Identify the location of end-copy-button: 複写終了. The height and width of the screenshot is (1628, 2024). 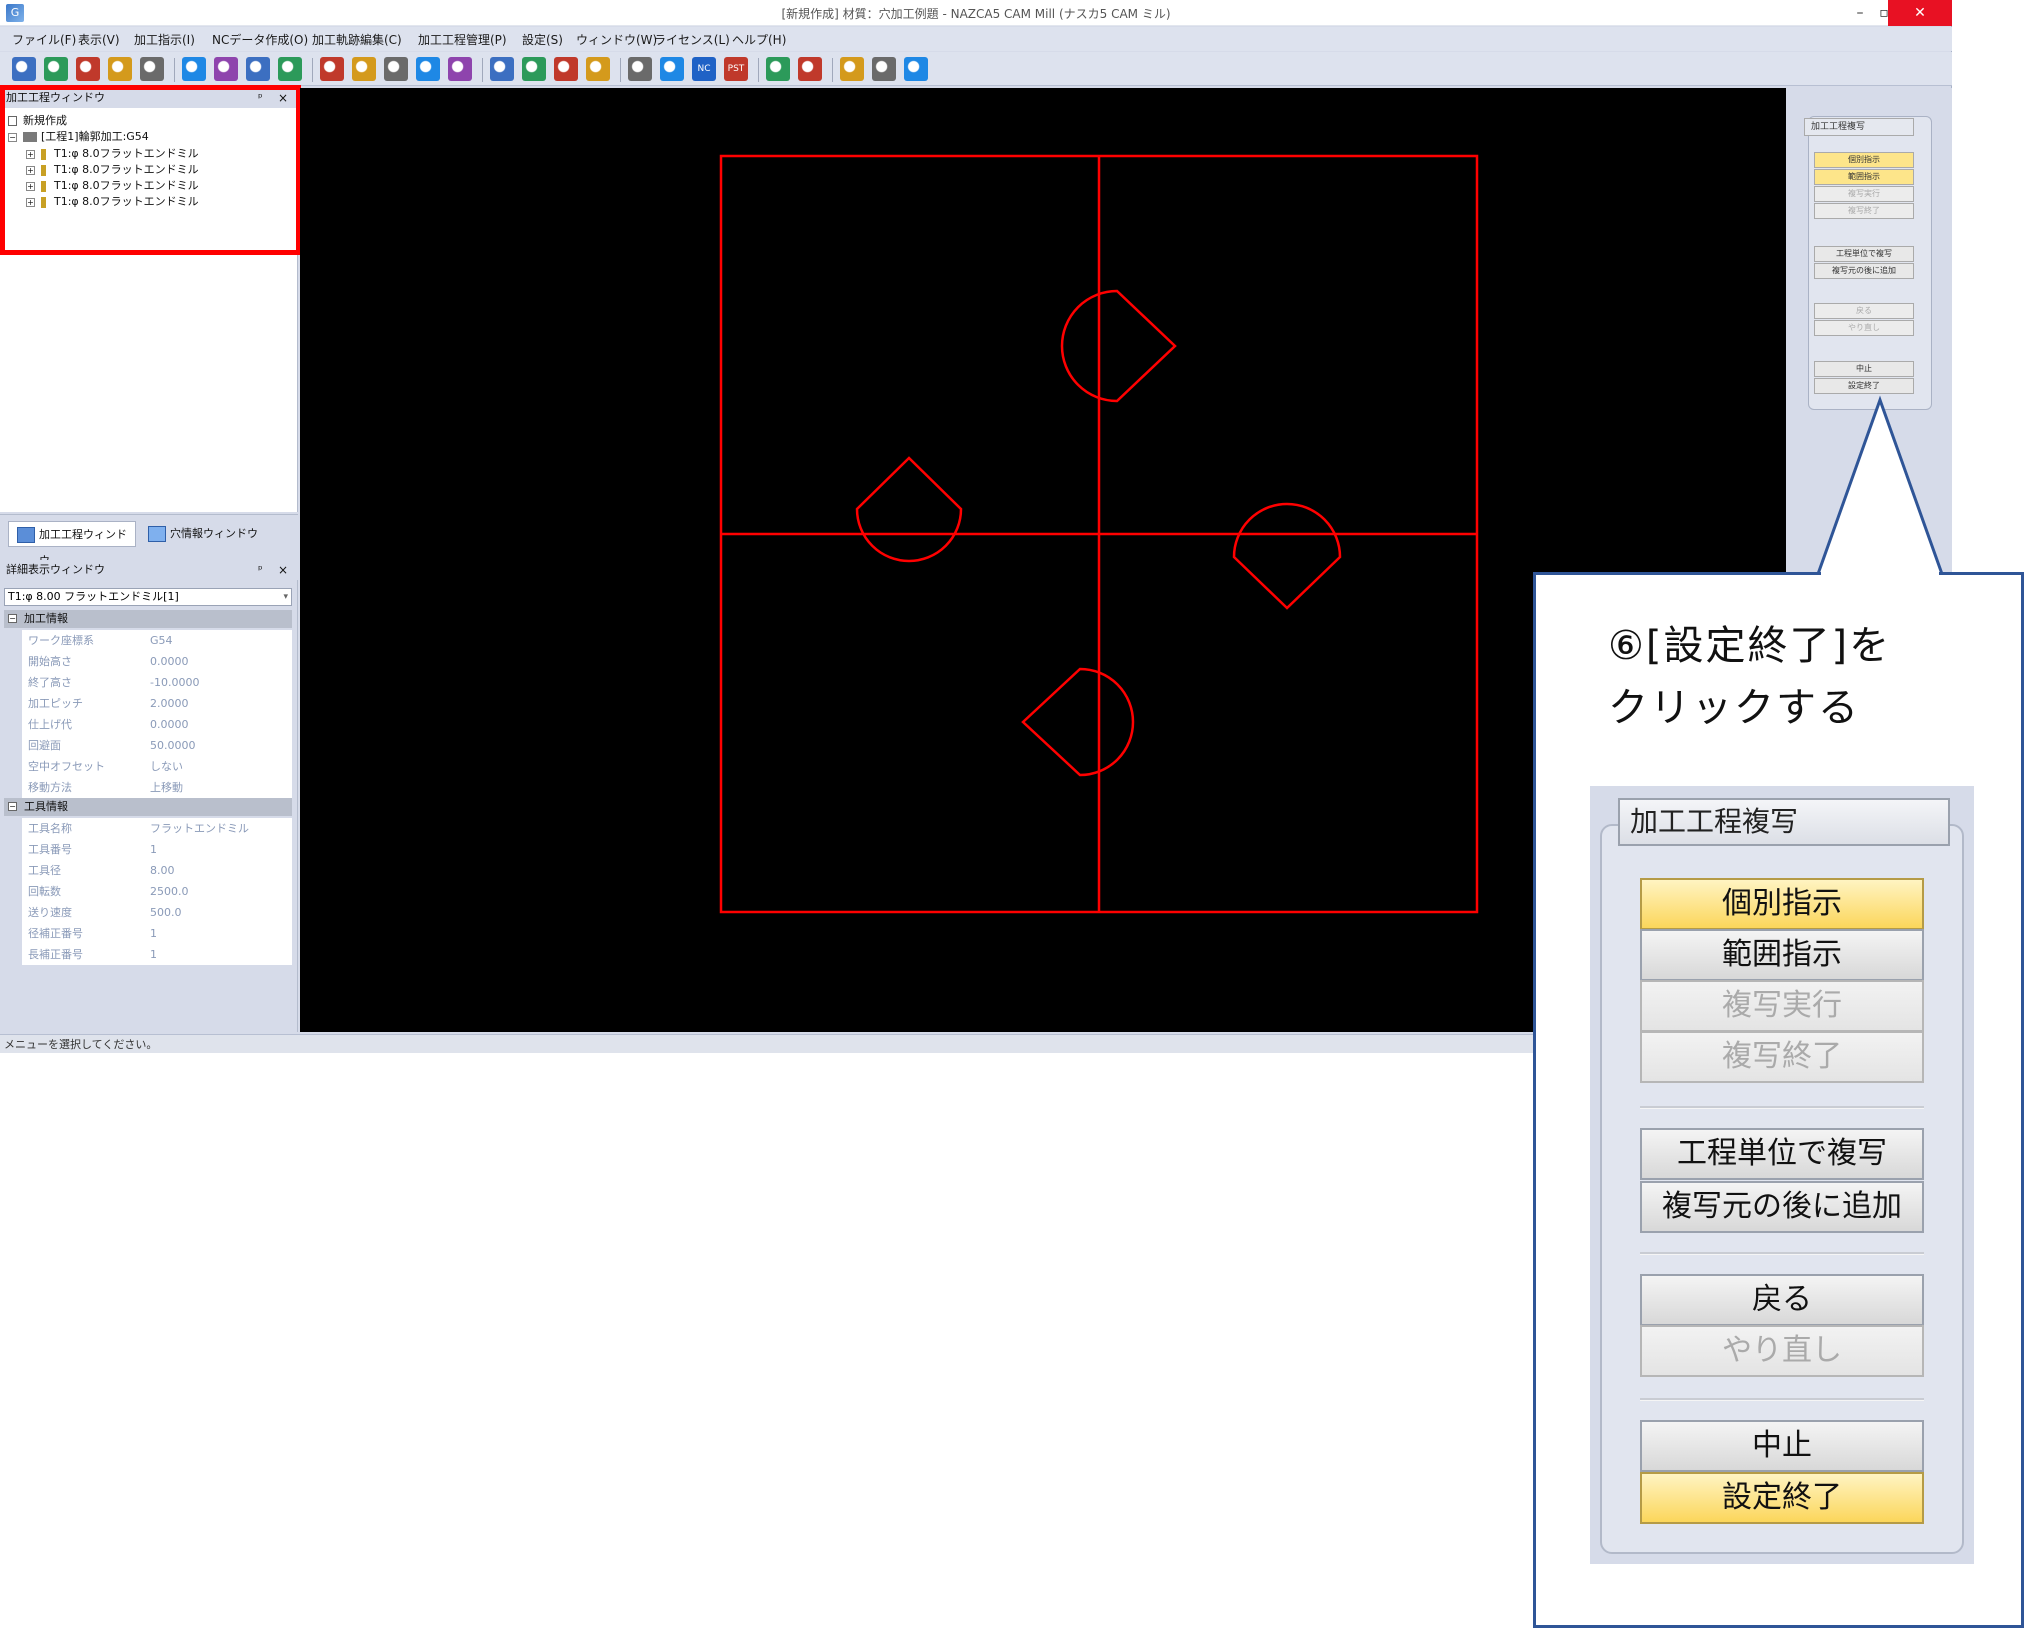
(1782, 1057).